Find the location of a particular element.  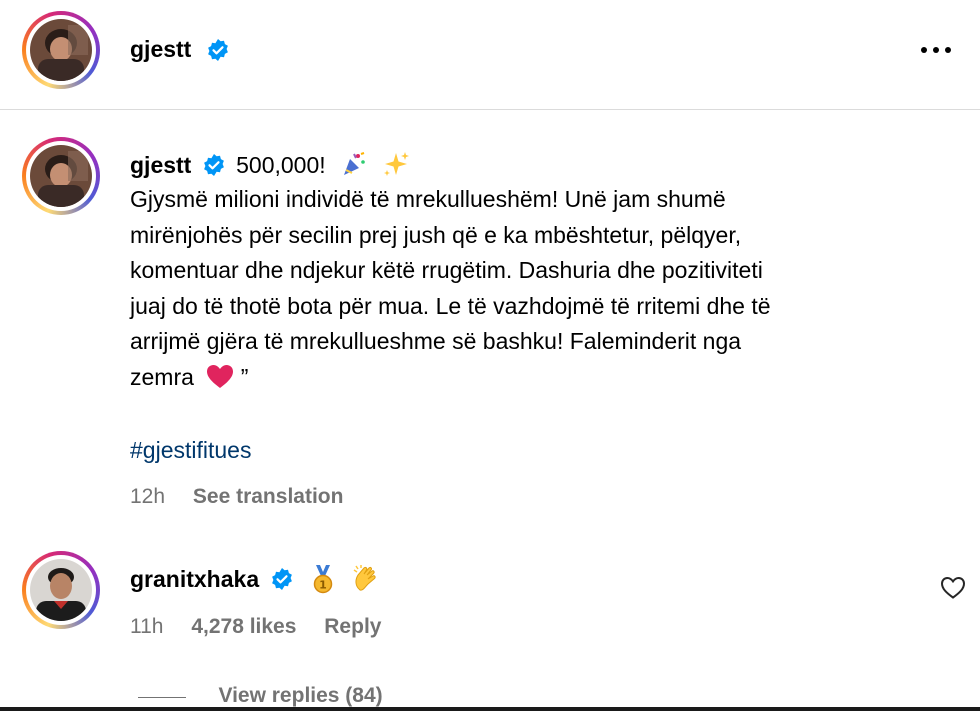

reply-button: Reply is located at coordinates (352, 626).